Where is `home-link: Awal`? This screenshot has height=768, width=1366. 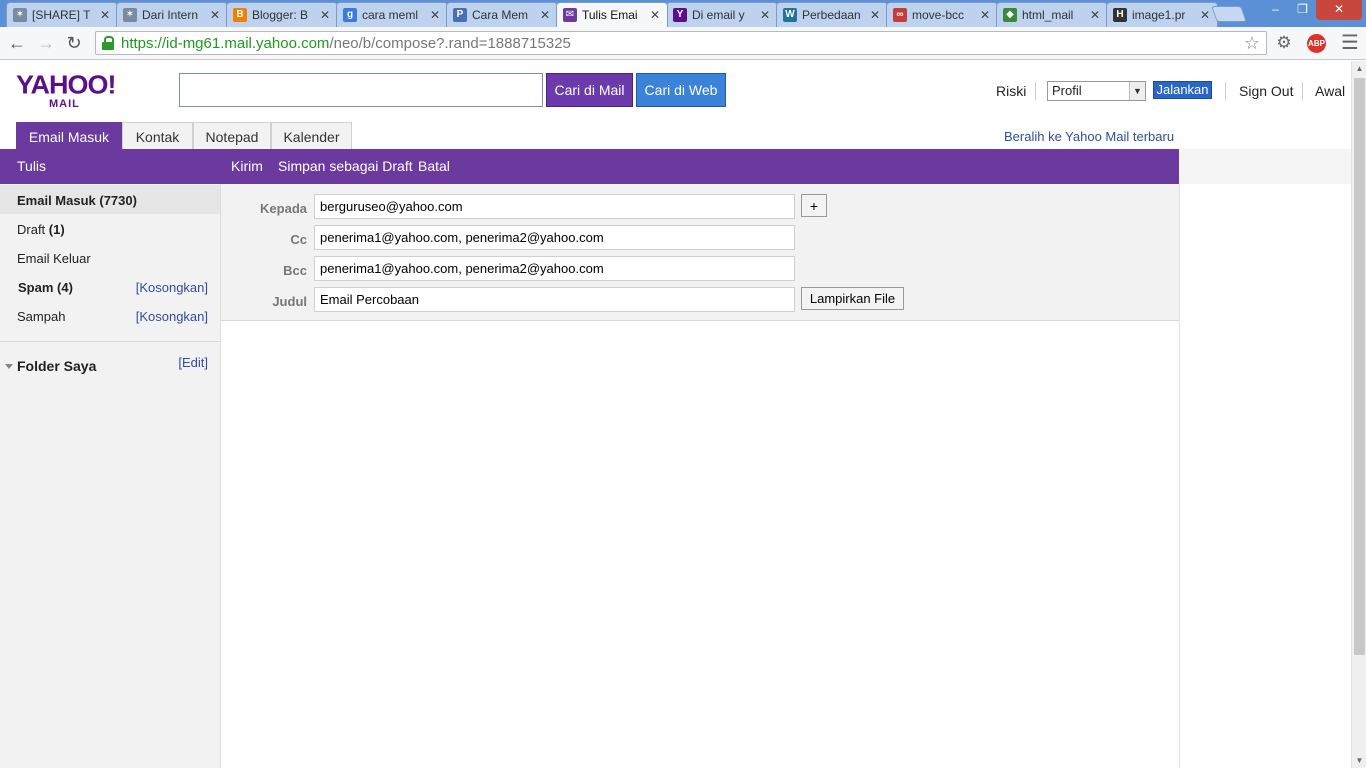
home-link: Awal is located at coordinates (1330, 91).